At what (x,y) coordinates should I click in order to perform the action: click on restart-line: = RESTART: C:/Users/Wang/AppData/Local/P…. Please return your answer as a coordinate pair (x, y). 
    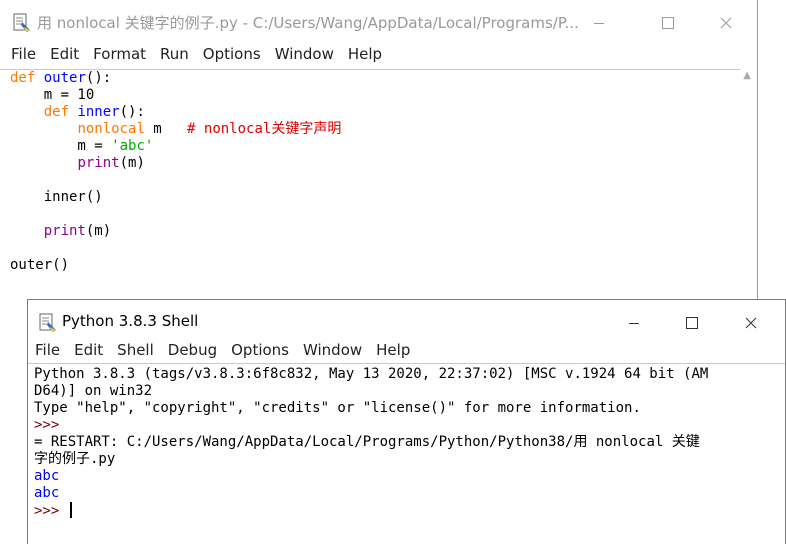
    Looking at the image, I should click on (367, 442).